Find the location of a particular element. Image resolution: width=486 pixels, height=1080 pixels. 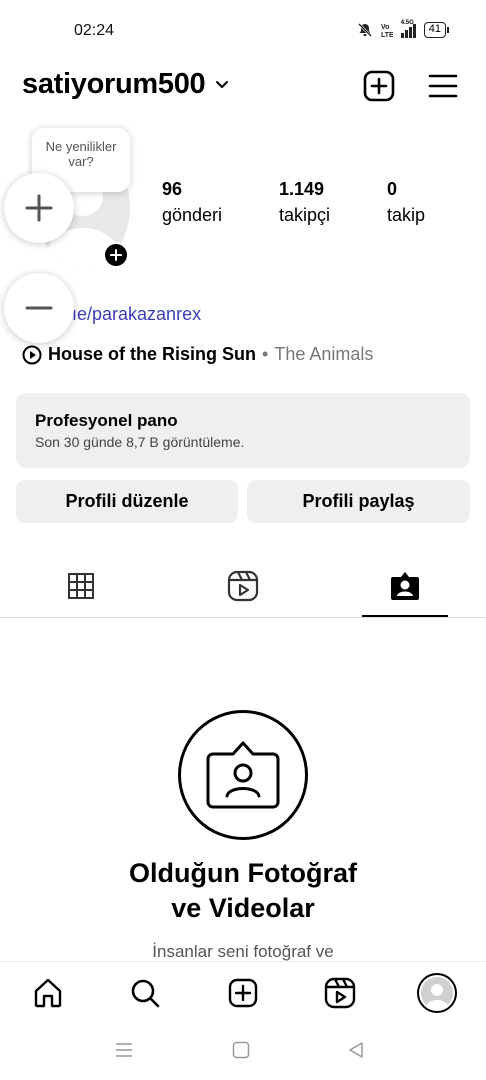

status-icons: Vo LTE 4.5G 41 is located at coordinates (403, 29).